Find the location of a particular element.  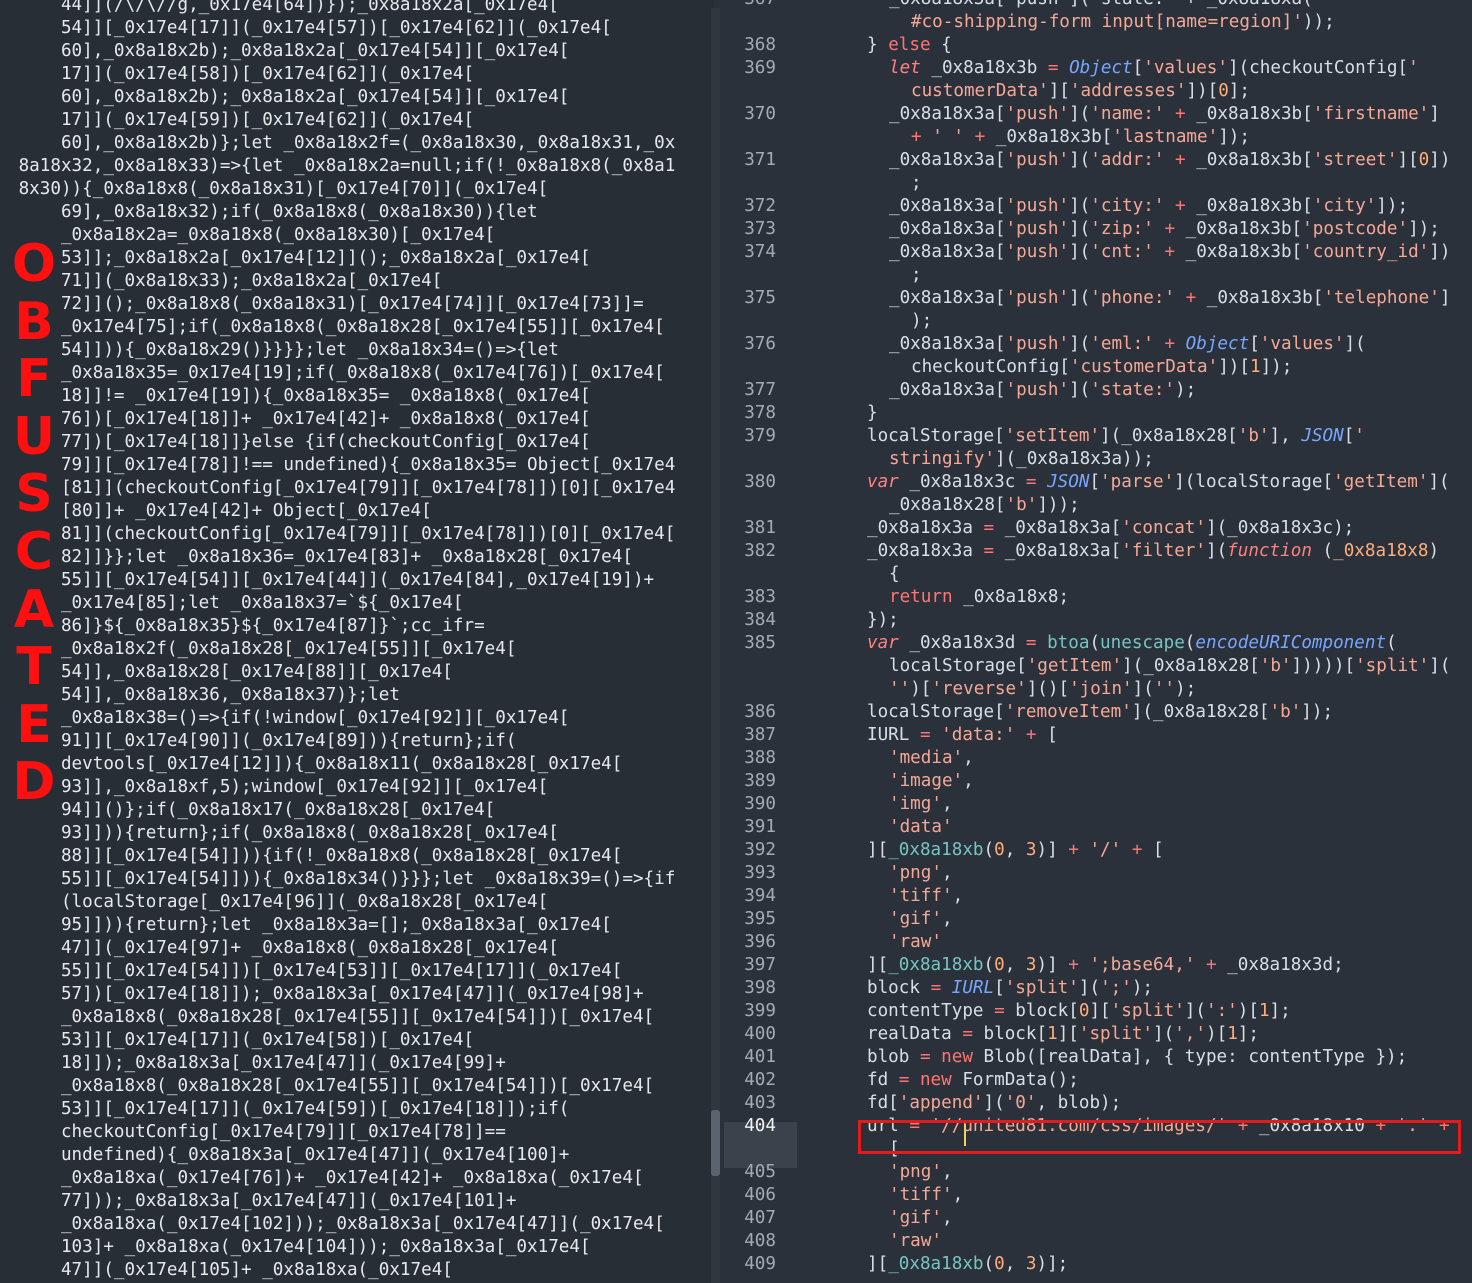

code-token: localStorage[ is located at coordinates (958, 666).